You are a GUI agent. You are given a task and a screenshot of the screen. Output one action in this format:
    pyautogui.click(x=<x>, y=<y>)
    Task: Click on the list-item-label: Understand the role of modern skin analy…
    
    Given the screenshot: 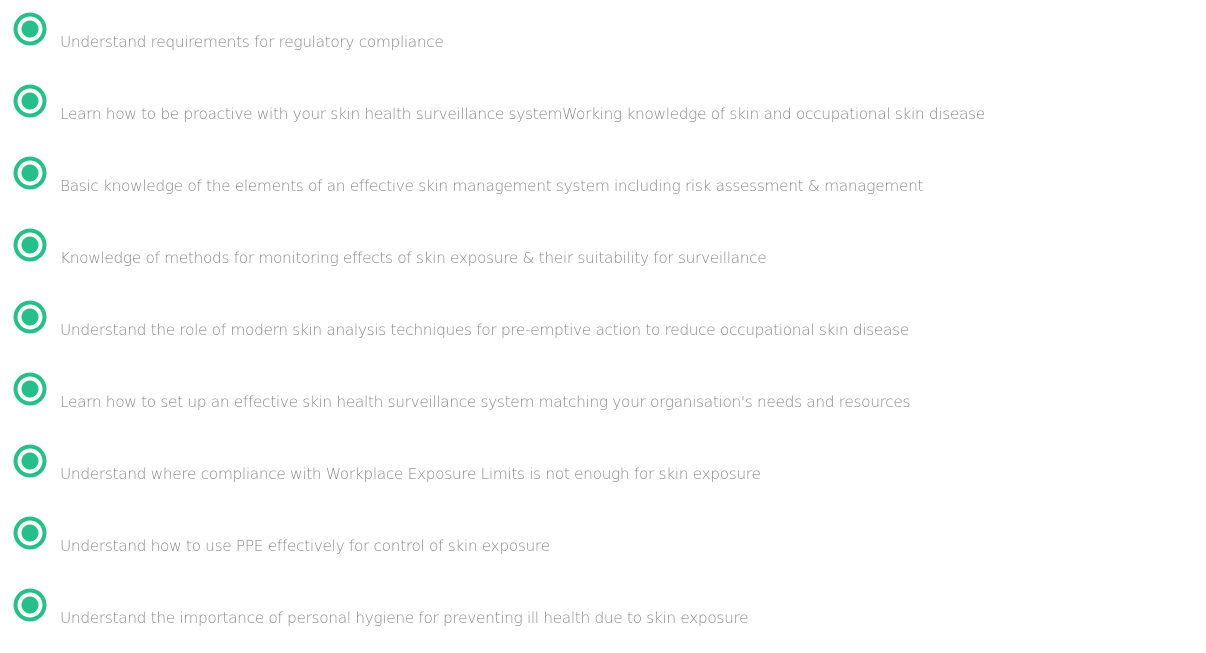 What is the action you would take?
    pyautogui.click(x=484, y=330)
    